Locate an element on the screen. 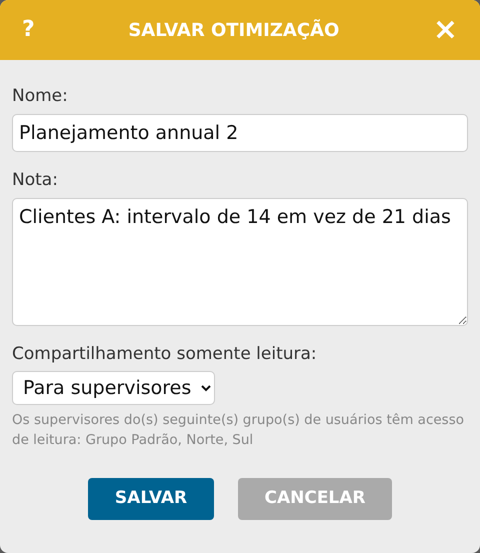 The height and width of the screenshot is (553, 480). field-label: Nome: is located at coordinates (40, 96).